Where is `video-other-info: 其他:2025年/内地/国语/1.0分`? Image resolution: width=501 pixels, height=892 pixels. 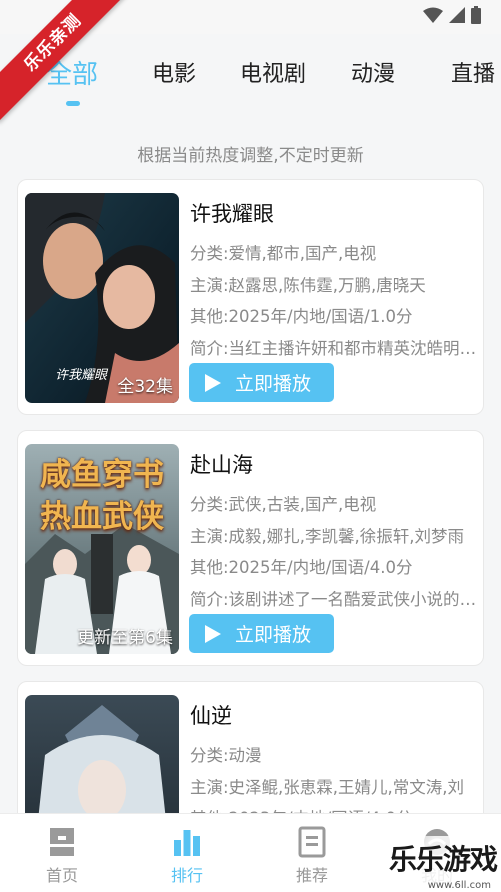
video-other-info: 其他:2025年/内地/国语/1.0分 is located at coordinates (301, 316).